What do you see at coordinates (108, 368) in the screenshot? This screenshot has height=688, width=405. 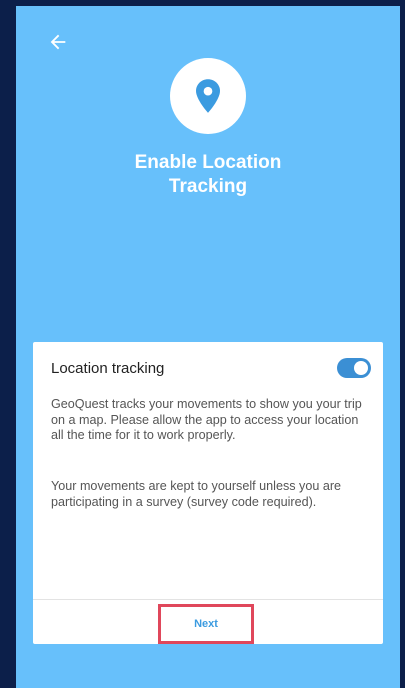 I see `card-title: Location tracking` at bounding box center [108, 368].